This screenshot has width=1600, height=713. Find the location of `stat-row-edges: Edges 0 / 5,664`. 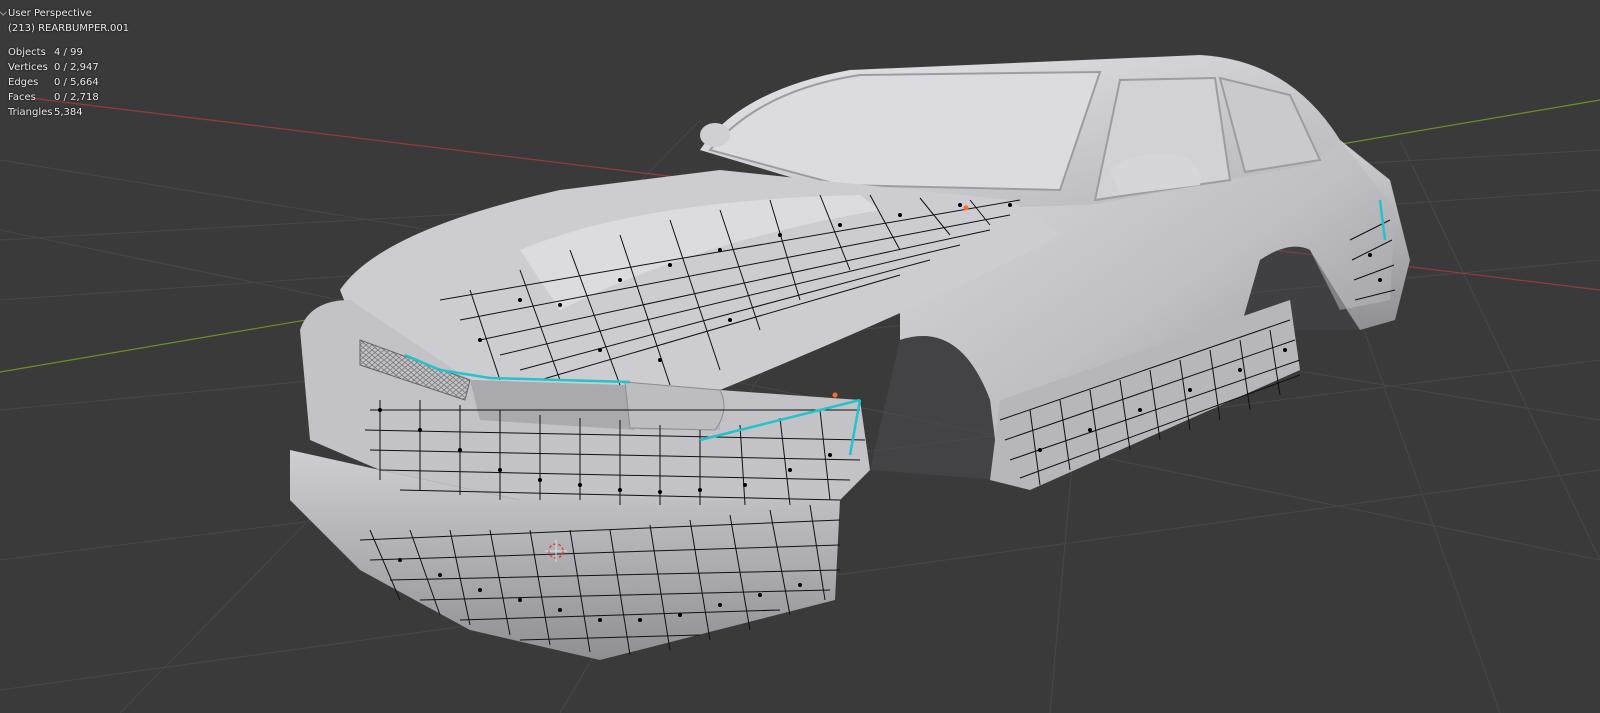

stat-row-edges: Edges 0 / 5,664 is located at coordinates (68, 82).